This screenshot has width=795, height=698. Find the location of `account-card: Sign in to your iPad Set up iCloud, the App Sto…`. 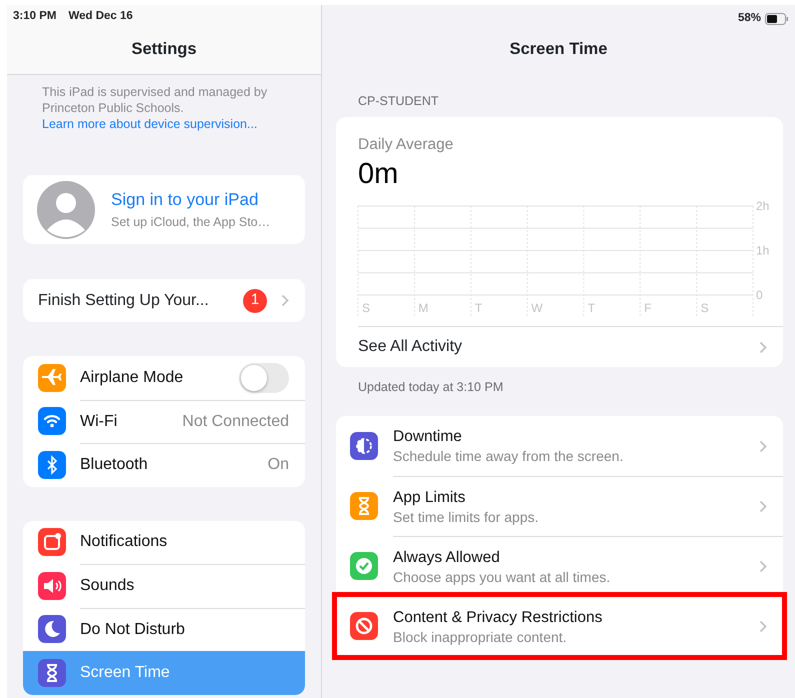

account-card: Sign in to your iPad Set up iCloud, the App Sto… is located at coordinates (164, 209).